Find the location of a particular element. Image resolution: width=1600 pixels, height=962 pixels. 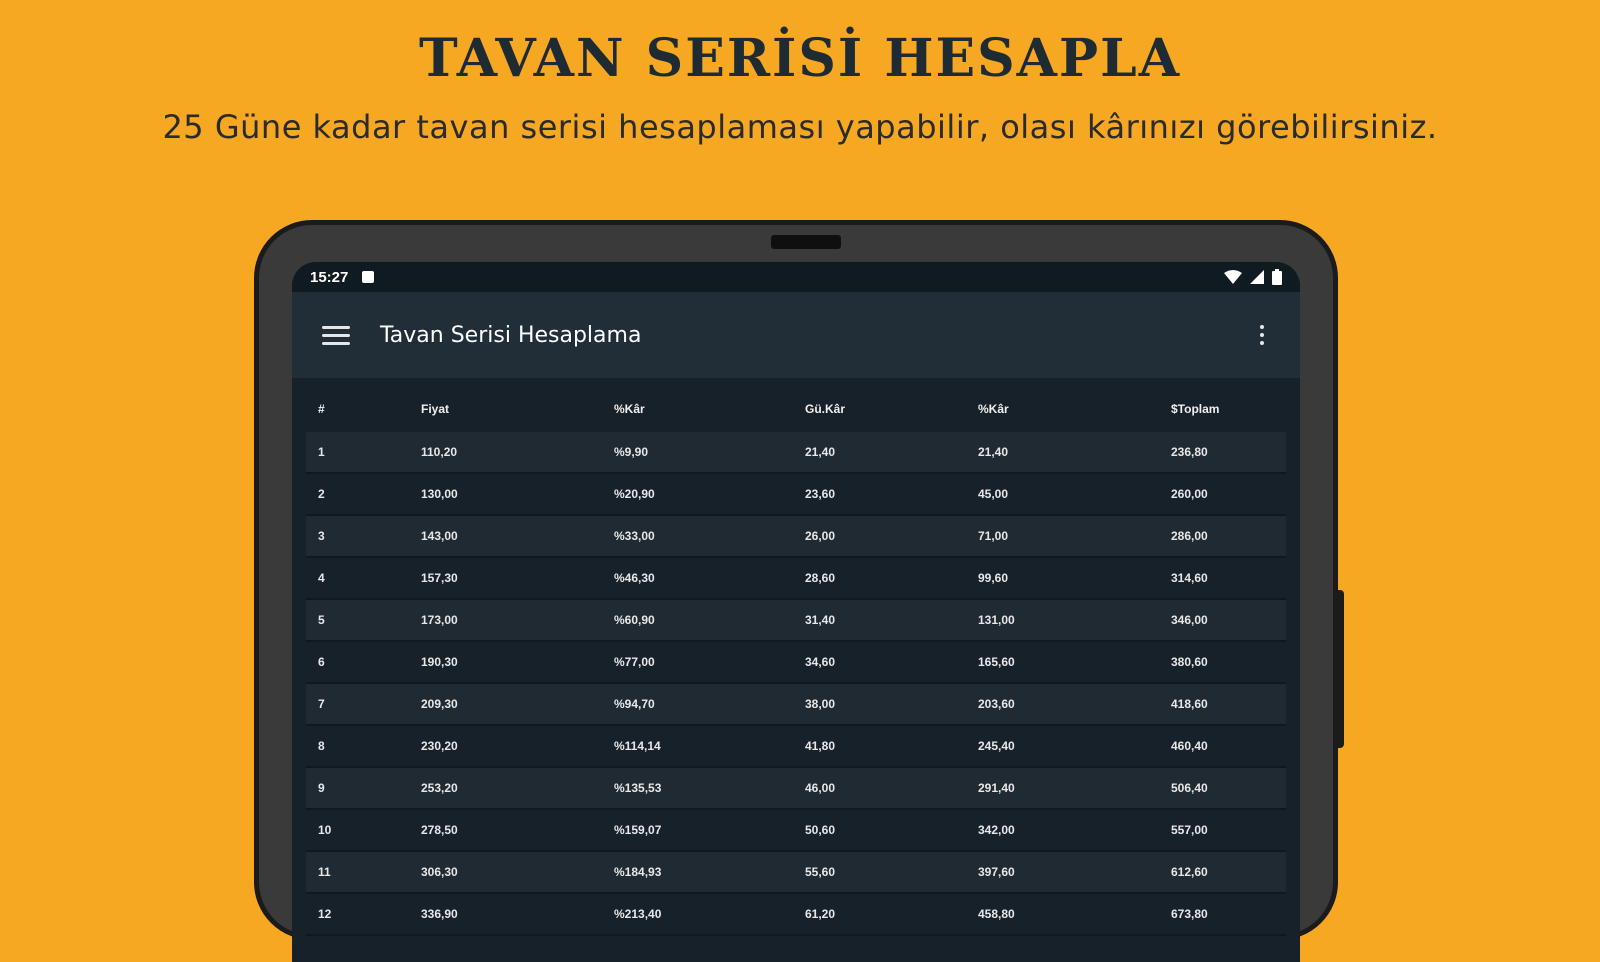

cell-total-profit: 291,40 is located at coordinates (1062, 788).